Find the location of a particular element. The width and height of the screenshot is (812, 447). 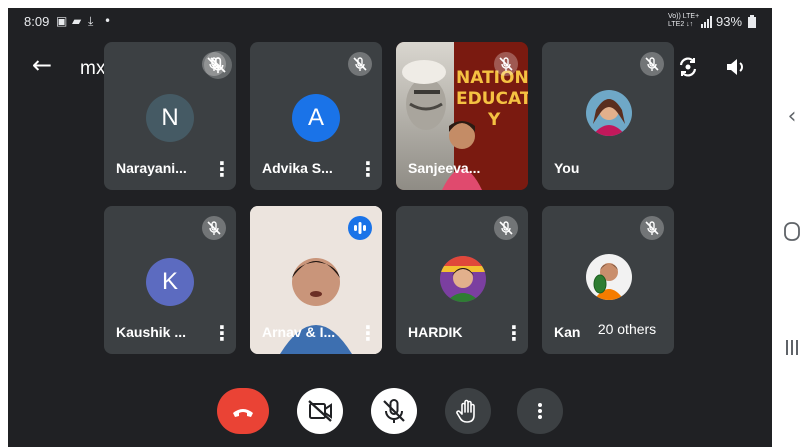

participant-name: HARDIK is located at coordinates (435, 332).